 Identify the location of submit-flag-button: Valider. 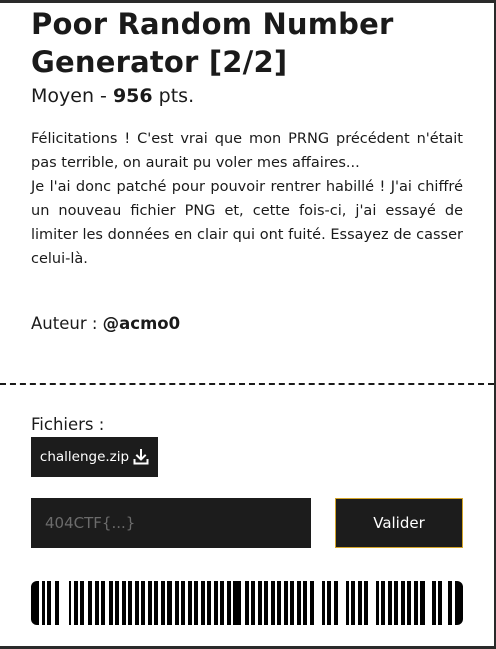
(399, 523).